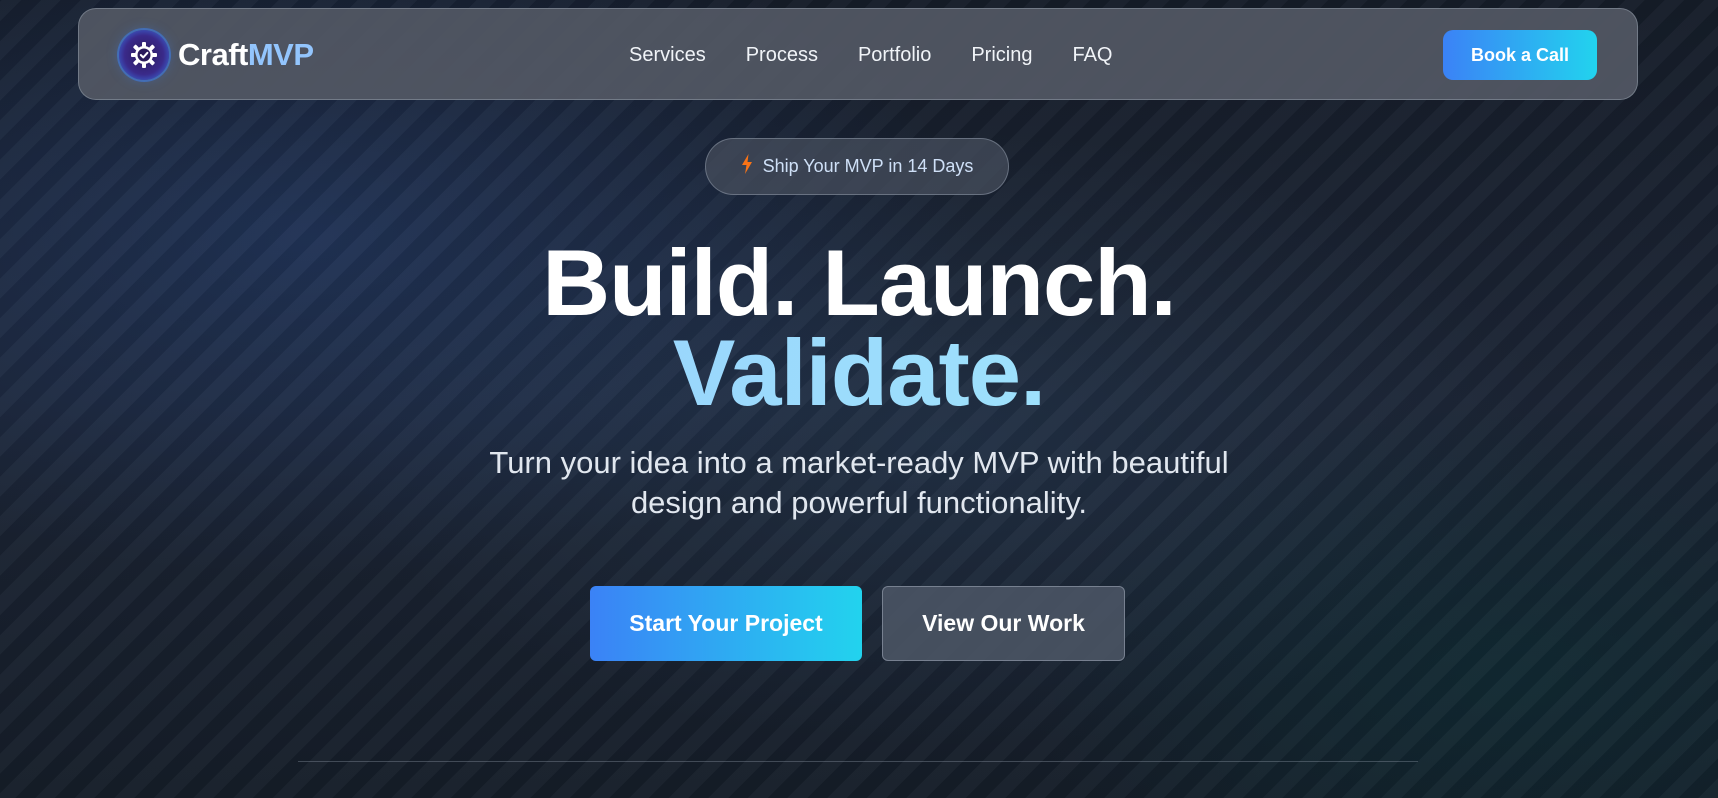 The width and height of the screenshot is (1718, 798). I want to click on start-project-button: Start Your Project, so click(726, 623).